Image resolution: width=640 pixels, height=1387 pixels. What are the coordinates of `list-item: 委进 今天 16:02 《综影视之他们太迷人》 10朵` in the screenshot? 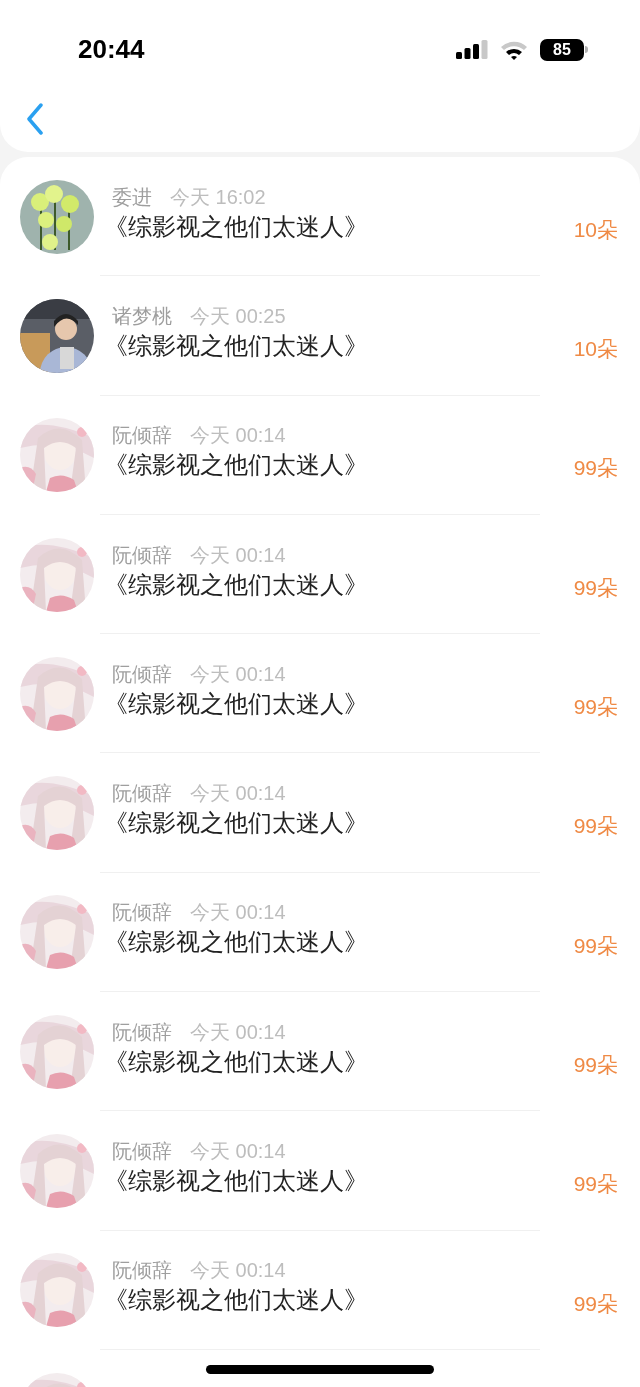 It's located at (319, 217).